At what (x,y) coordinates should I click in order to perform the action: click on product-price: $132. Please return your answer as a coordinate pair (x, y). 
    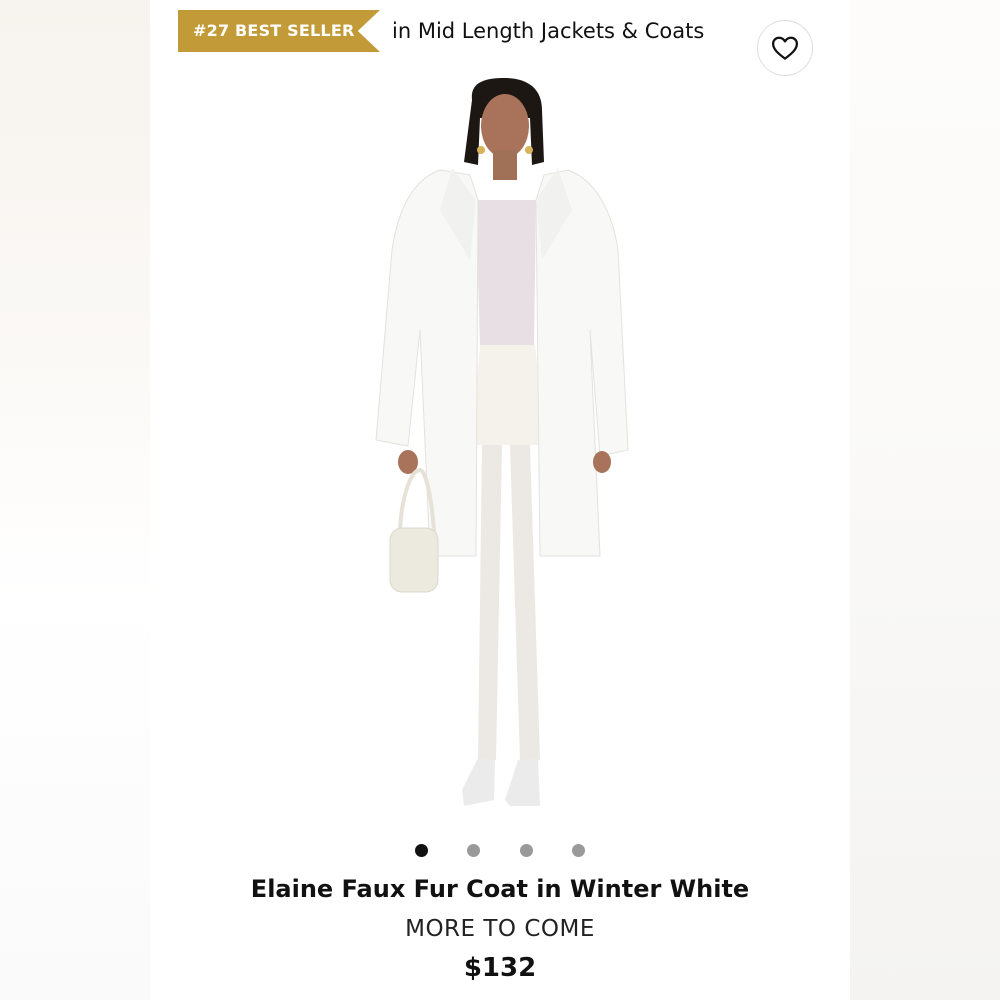
    Looking at the image, I should click on (500, 968).